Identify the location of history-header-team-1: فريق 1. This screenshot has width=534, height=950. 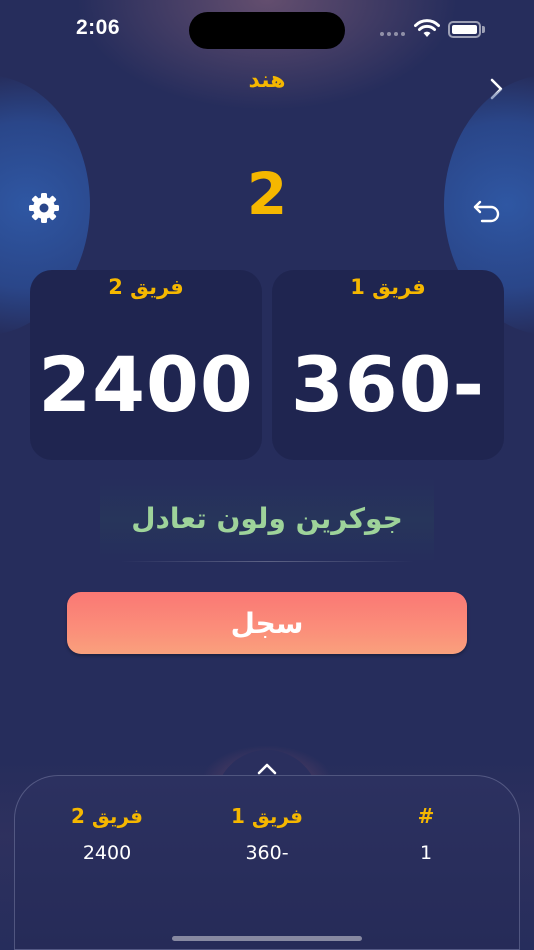
(267, 816).